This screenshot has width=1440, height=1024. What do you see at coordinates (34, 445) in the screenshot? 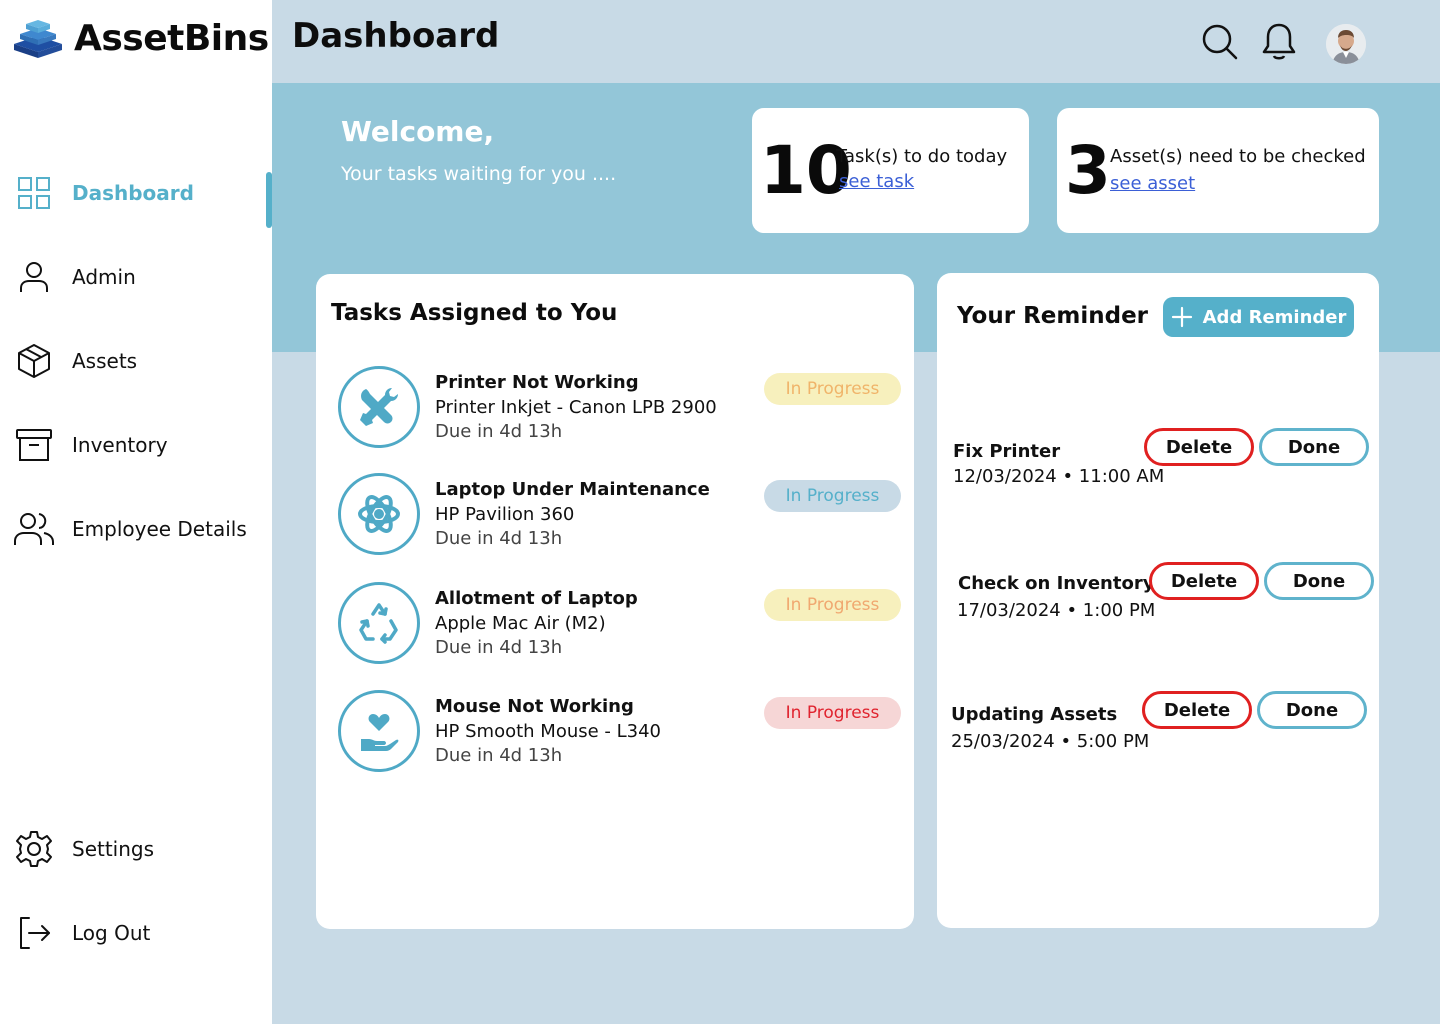
I see `archive-icon` at bounding box center [34, 445].